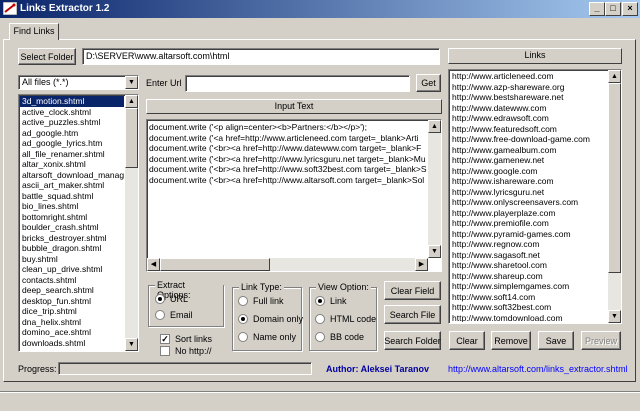 The width and height of the screenshot is (640, 411). Describe the element at coordinates (131, 82) in the screenshot. I see `chevron-down-icon: ▼` at that location.